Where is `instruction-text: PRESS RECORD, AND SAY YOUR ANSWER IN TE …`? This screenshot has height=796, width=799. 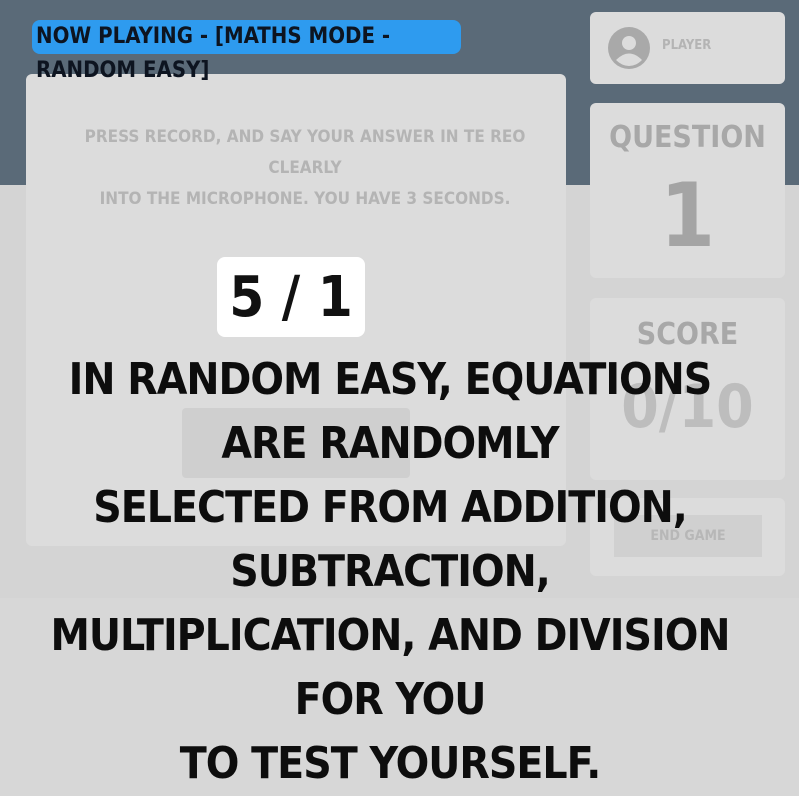
instruction-text: PRESS RECORD, AND SAY YOUR ANSWER IN TE … is located at coordinates (305, 168).